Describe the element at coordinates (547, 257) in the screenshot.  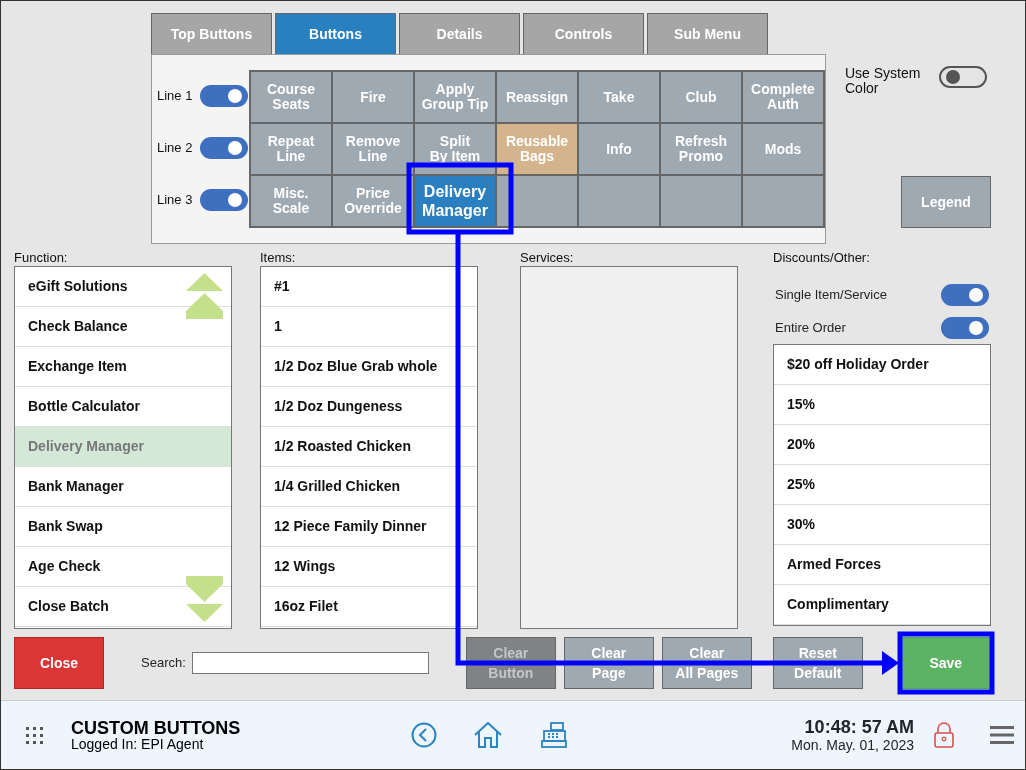
I see `list-label: Services:` at that location.